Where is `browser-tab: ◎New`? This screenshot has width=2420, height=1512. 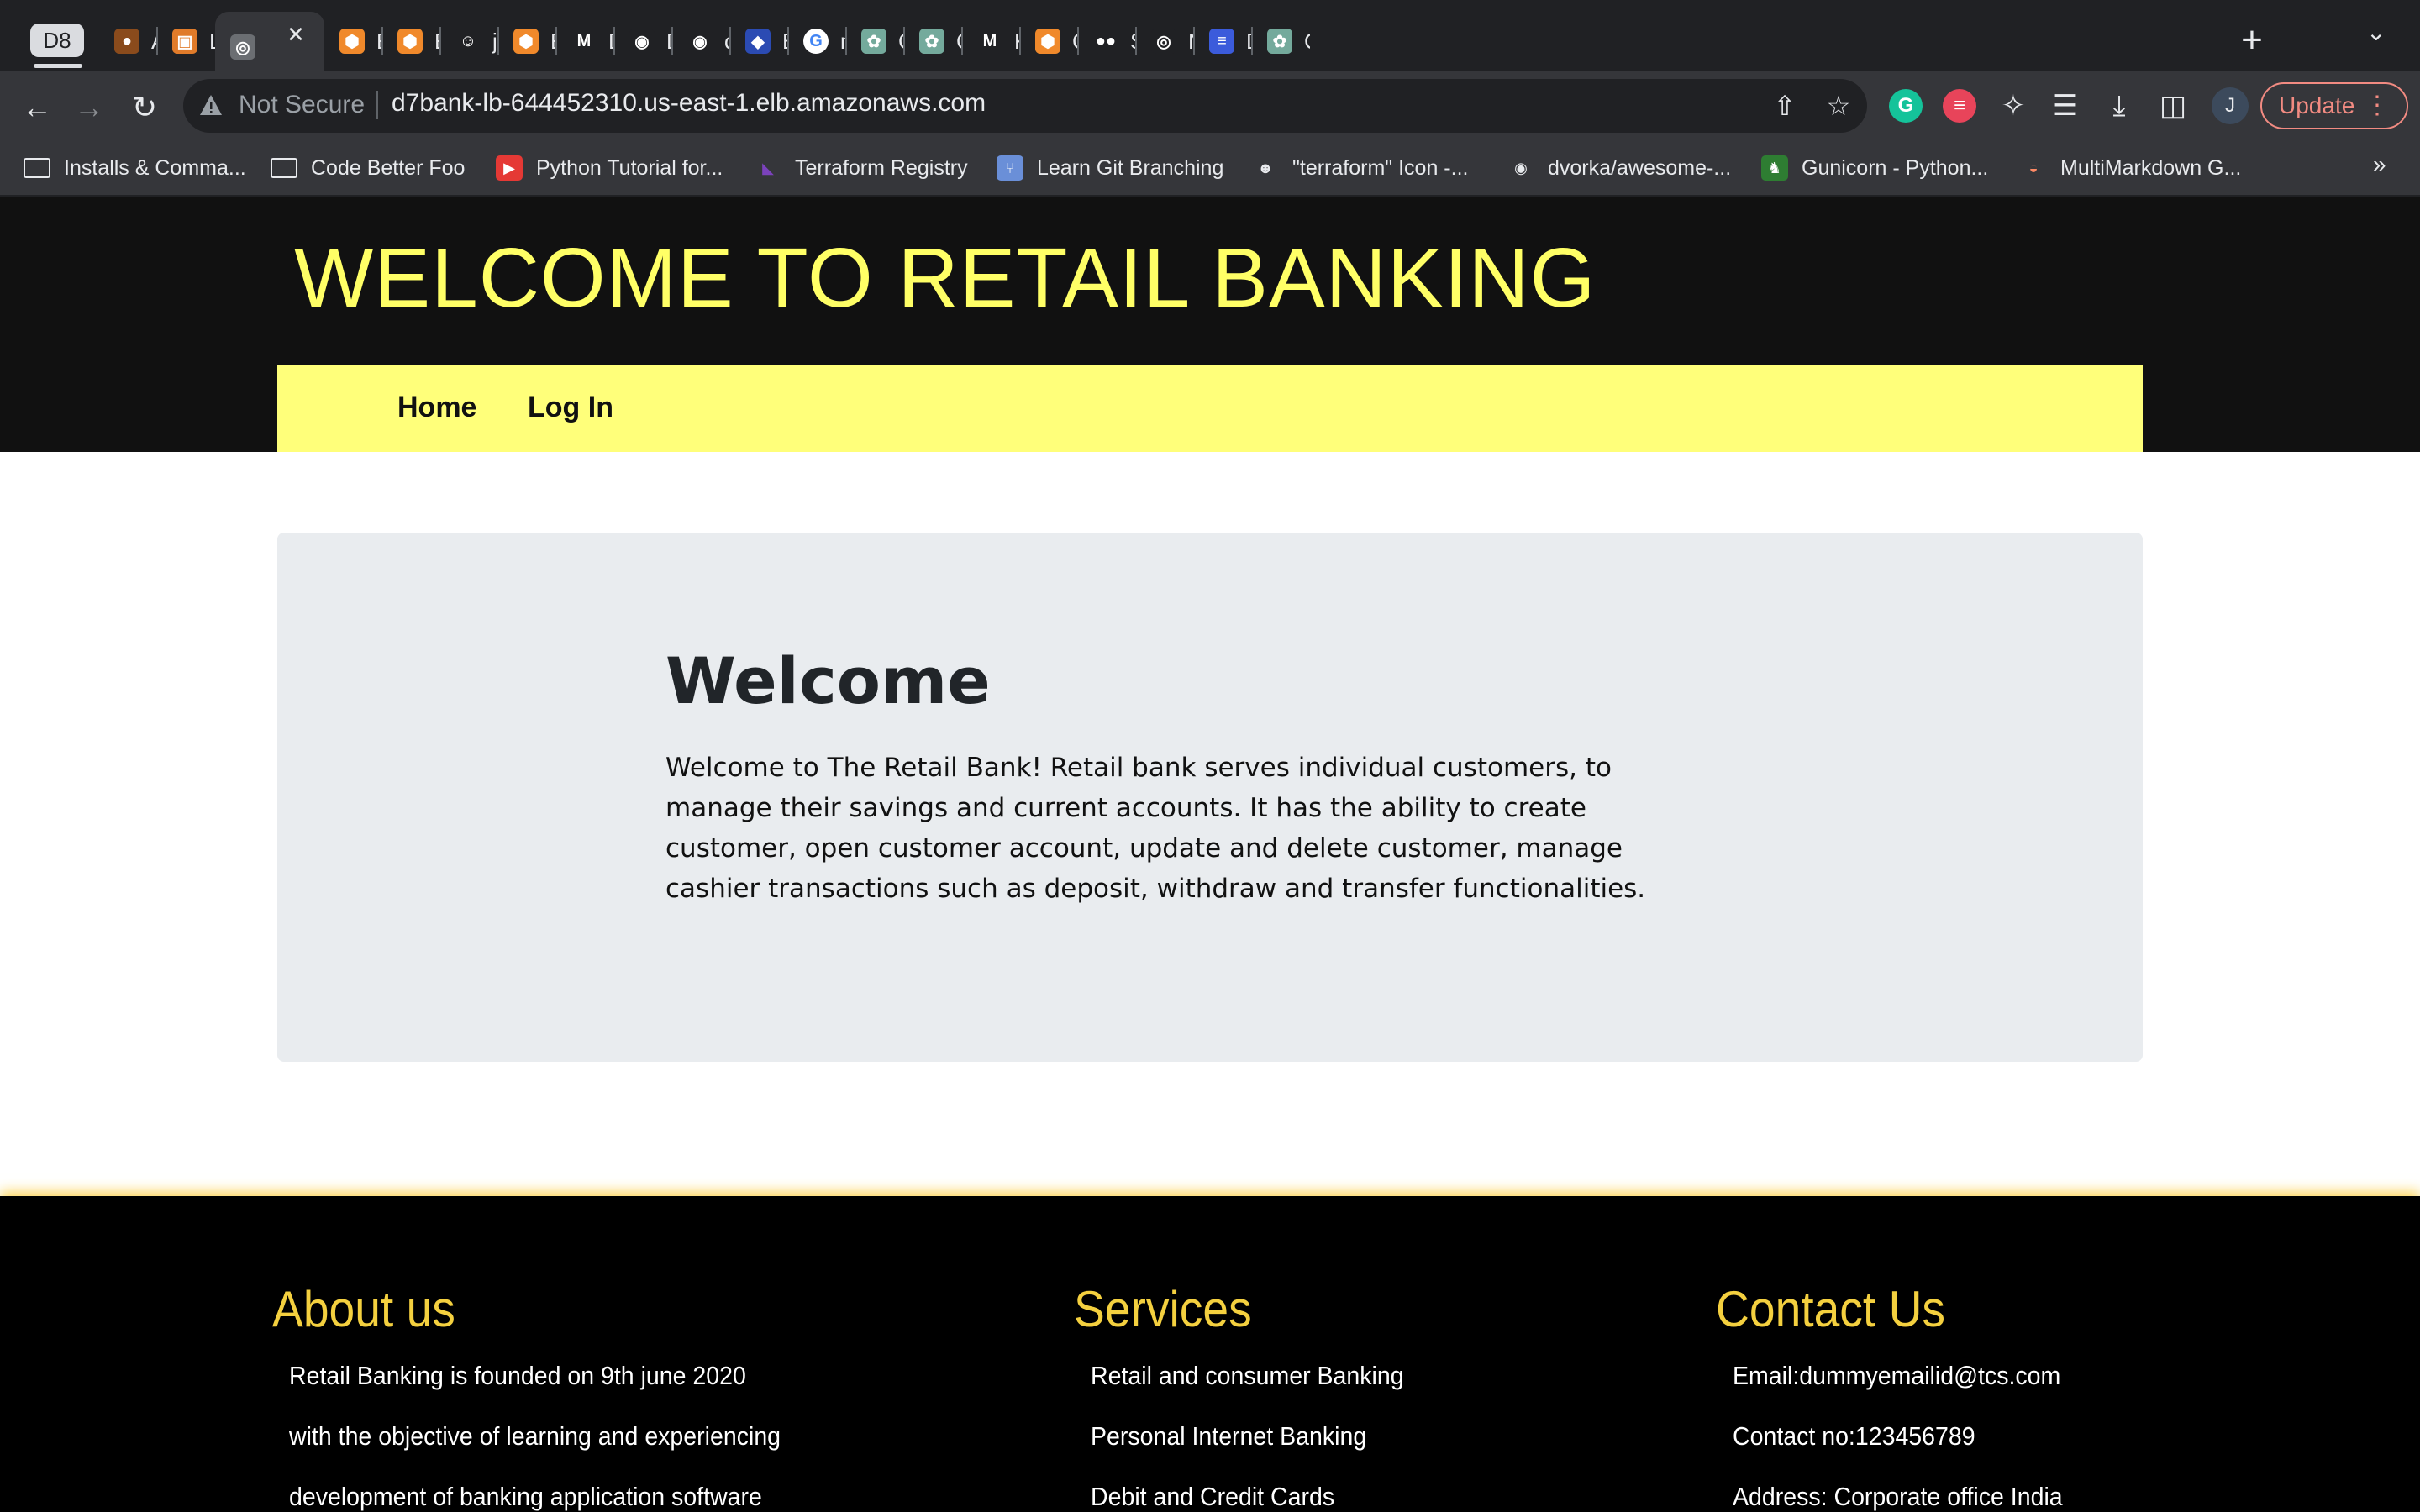 browser-tab: ◎New is located at coordinates (1165, 41).